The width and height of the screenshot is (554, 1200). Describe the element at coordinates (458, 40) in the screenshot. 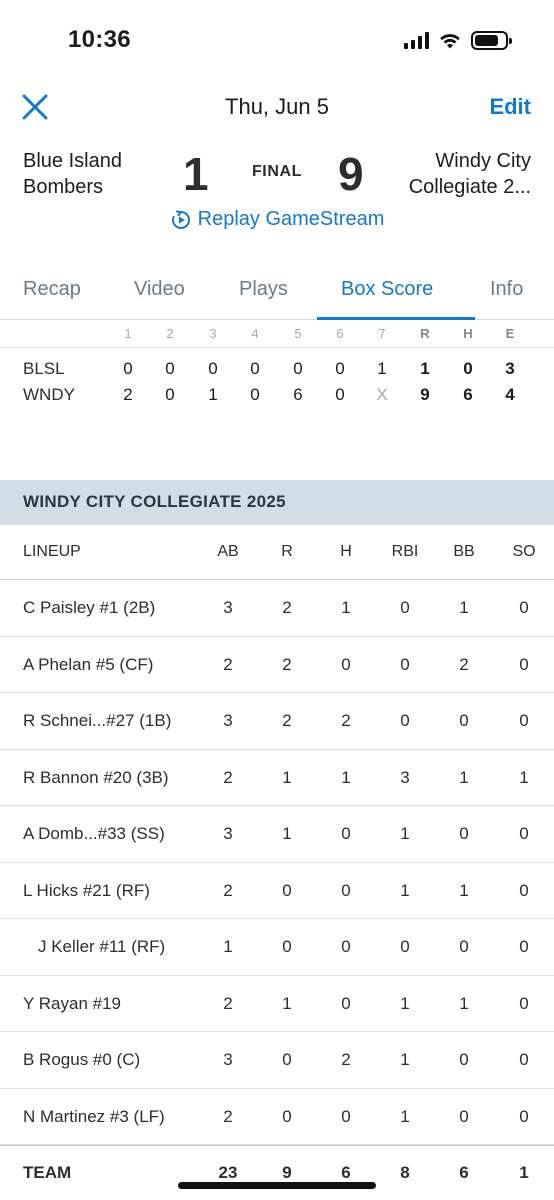

I see `status-icons` at that location.